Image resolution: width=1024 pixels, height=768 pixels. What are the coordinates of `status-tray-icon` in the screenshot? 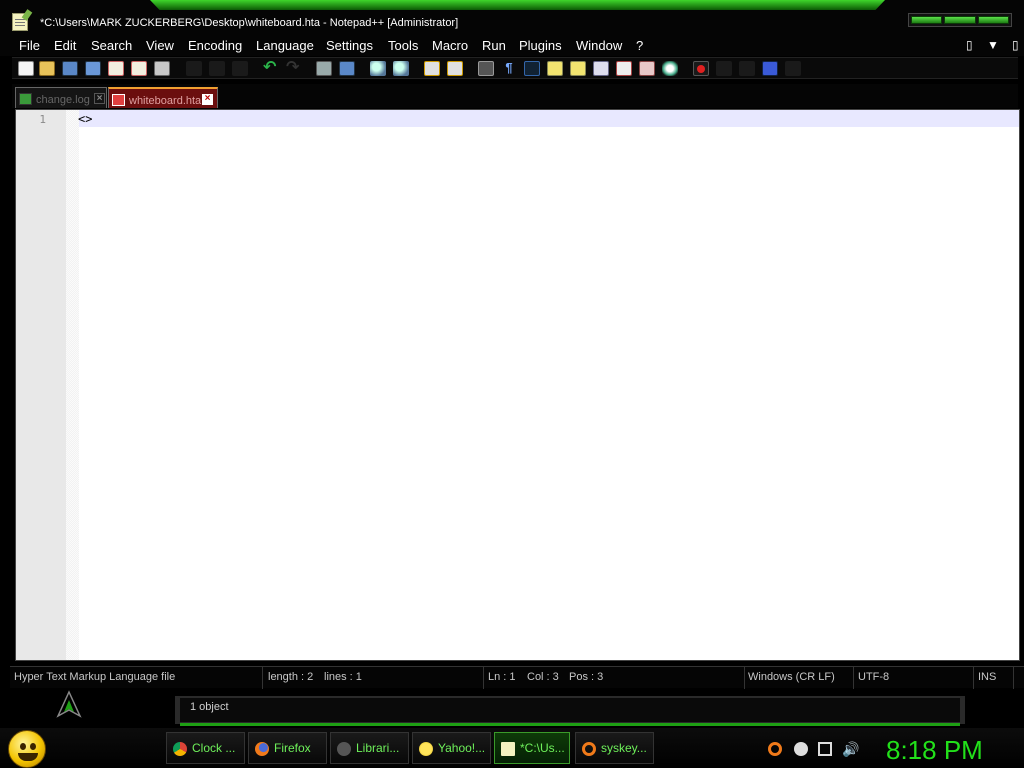 It's located at (801, 749).